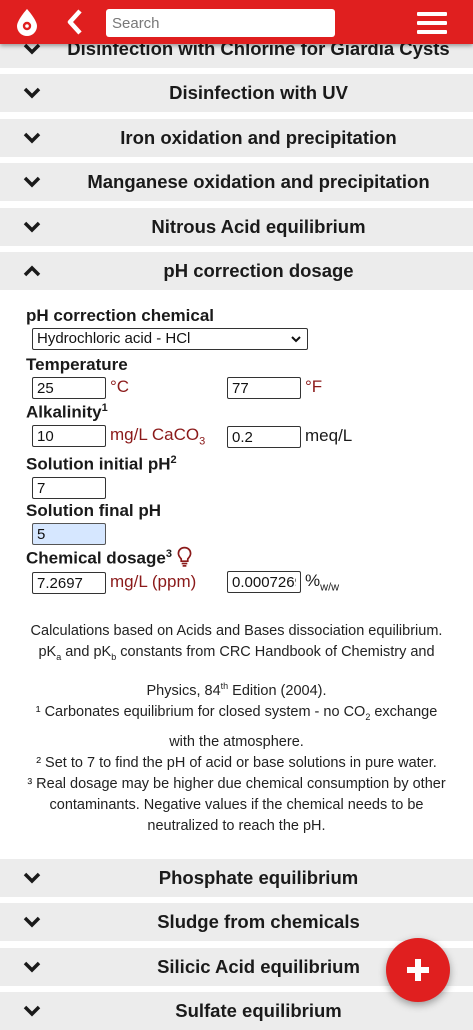 Image resolution: width=473 pixels, height=1030 pixels. Describe the element at coordinates (236, 741) in the screenshot. I see `footnote-1-cont: with the atmosphere.` at that location.